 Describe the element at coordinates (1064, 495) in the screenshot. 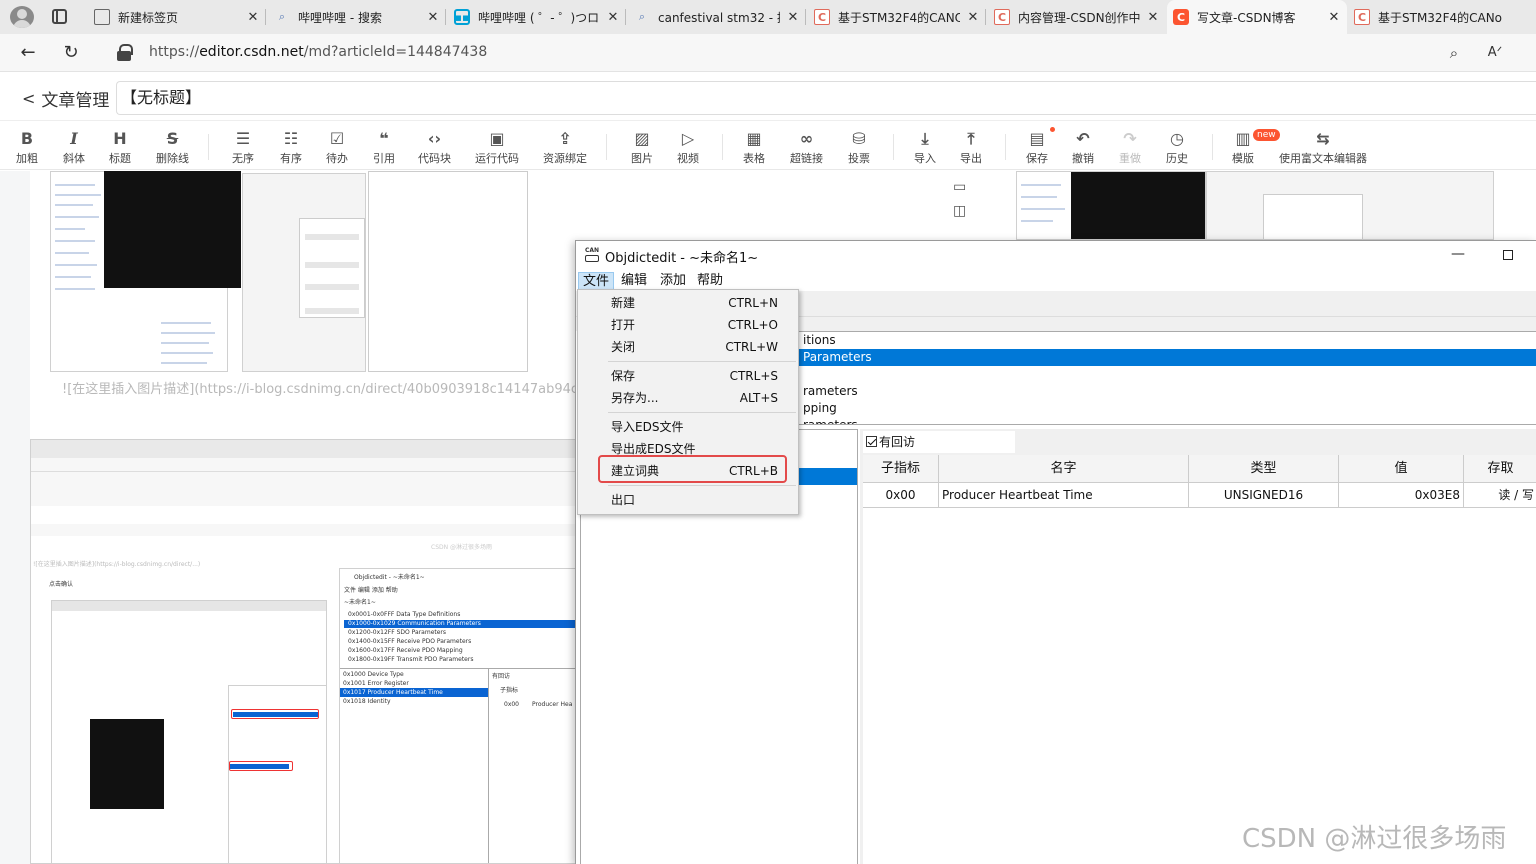

I see `table-cell: Producer Heartbeat Time` at that location.